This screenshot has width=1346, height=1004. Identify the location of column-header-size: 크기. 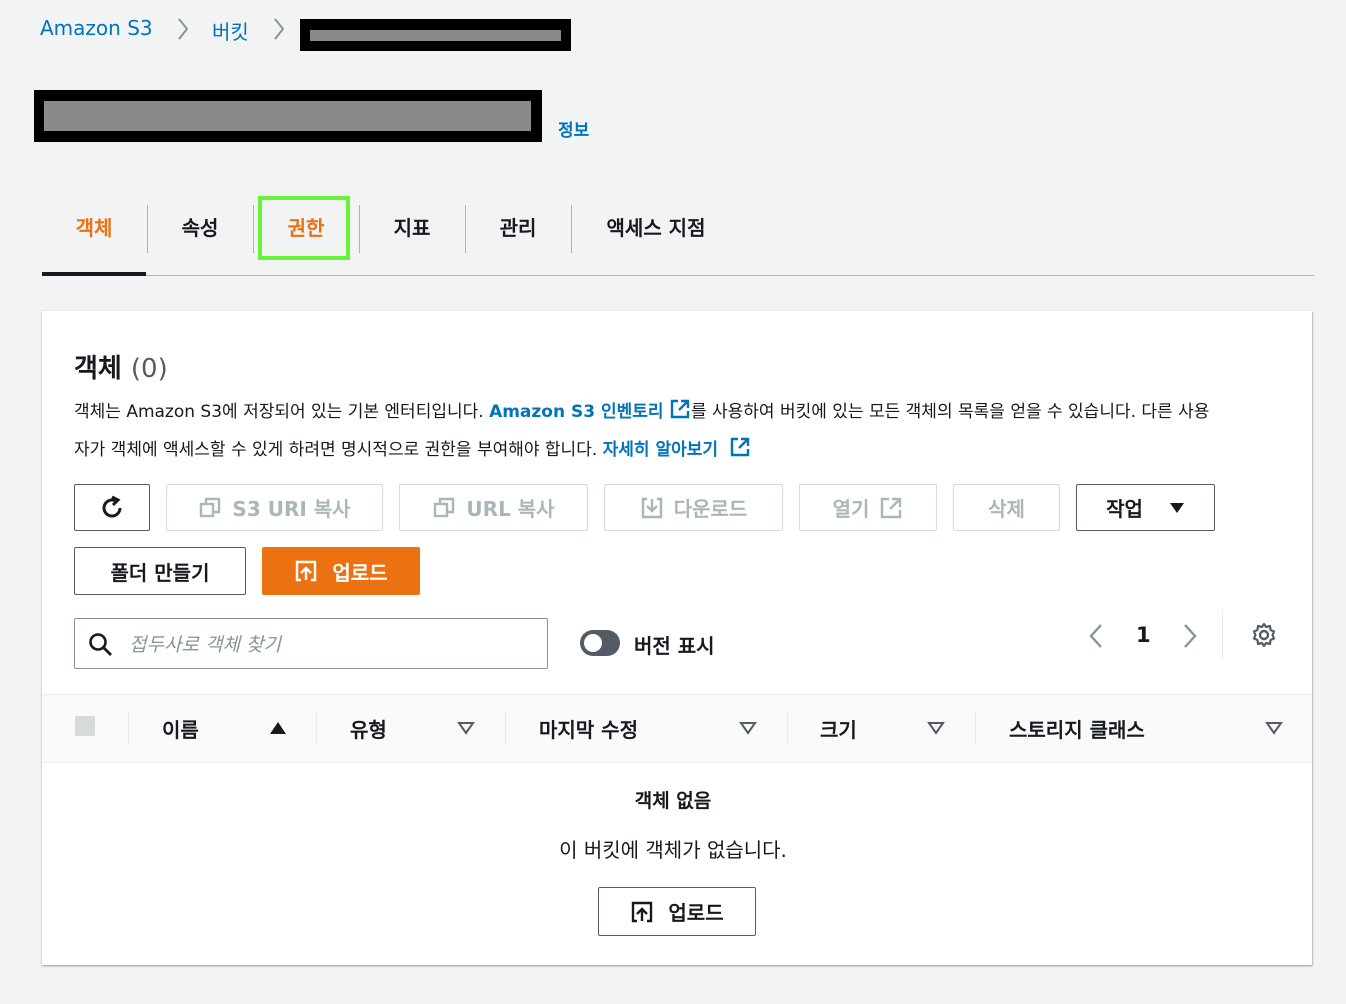
(838, 728).